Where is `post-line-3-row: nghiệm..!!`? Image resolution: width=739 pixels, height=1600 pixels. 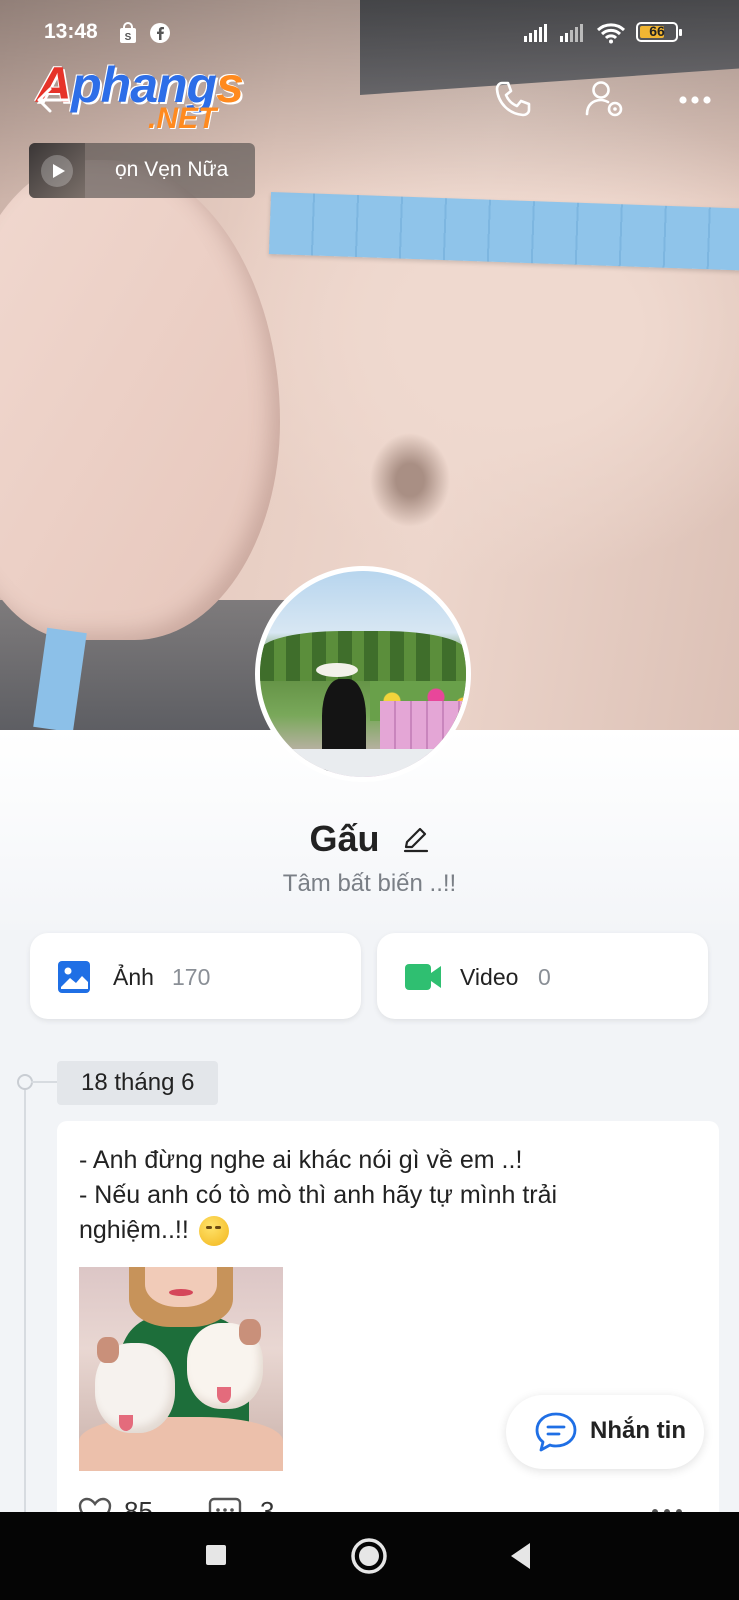 post-line-3-row: nghiệm..!! is located at coordinates (359, 1230).